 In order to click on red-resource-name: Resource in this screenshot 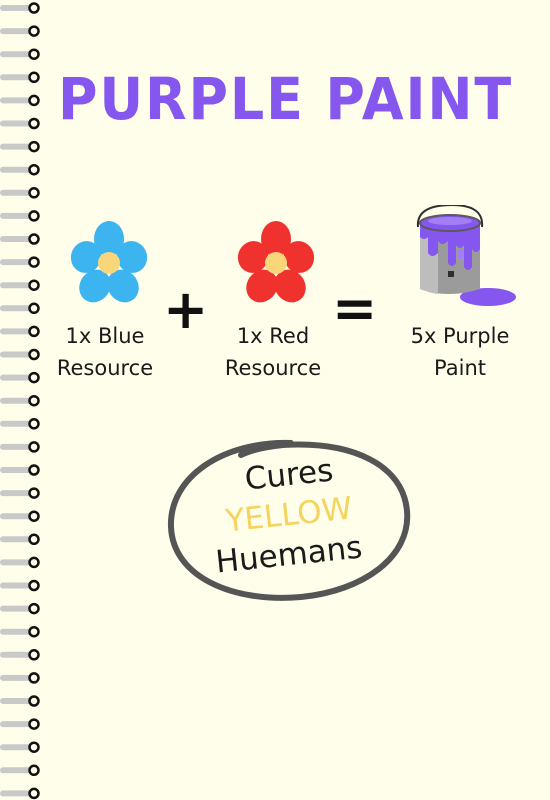, I will do `click(273, 368)`.